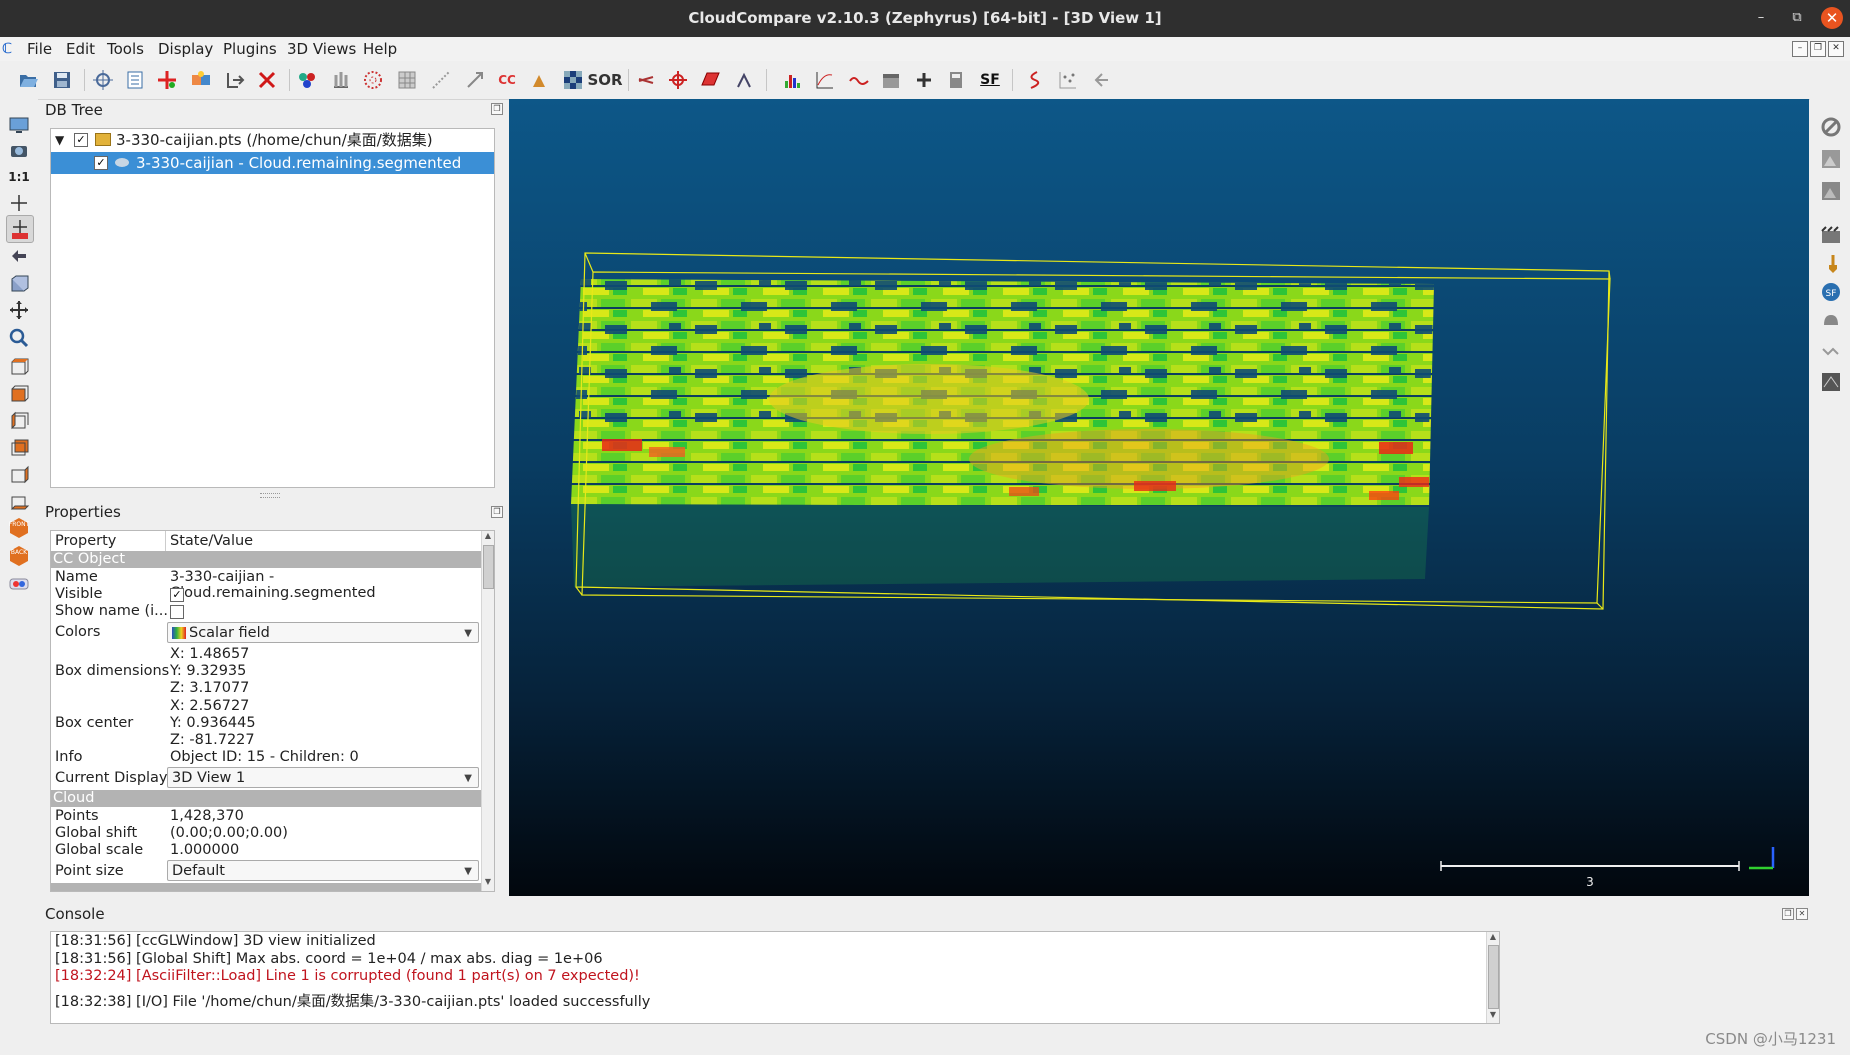 The height and width of the screenshot is (1055, 1850). Describe the element at coordinates (19, 552) in the screenshot. I see `back-label: BACK` at that location.